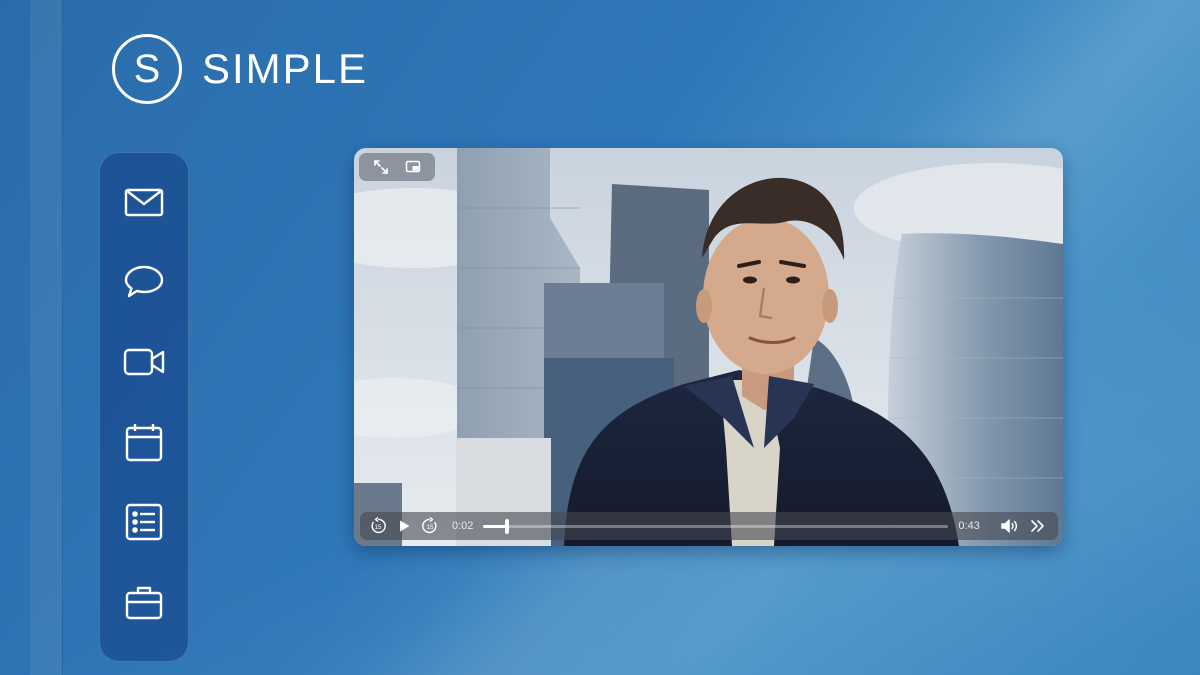  I want to click on briefcase-icon, so click(144, 603).